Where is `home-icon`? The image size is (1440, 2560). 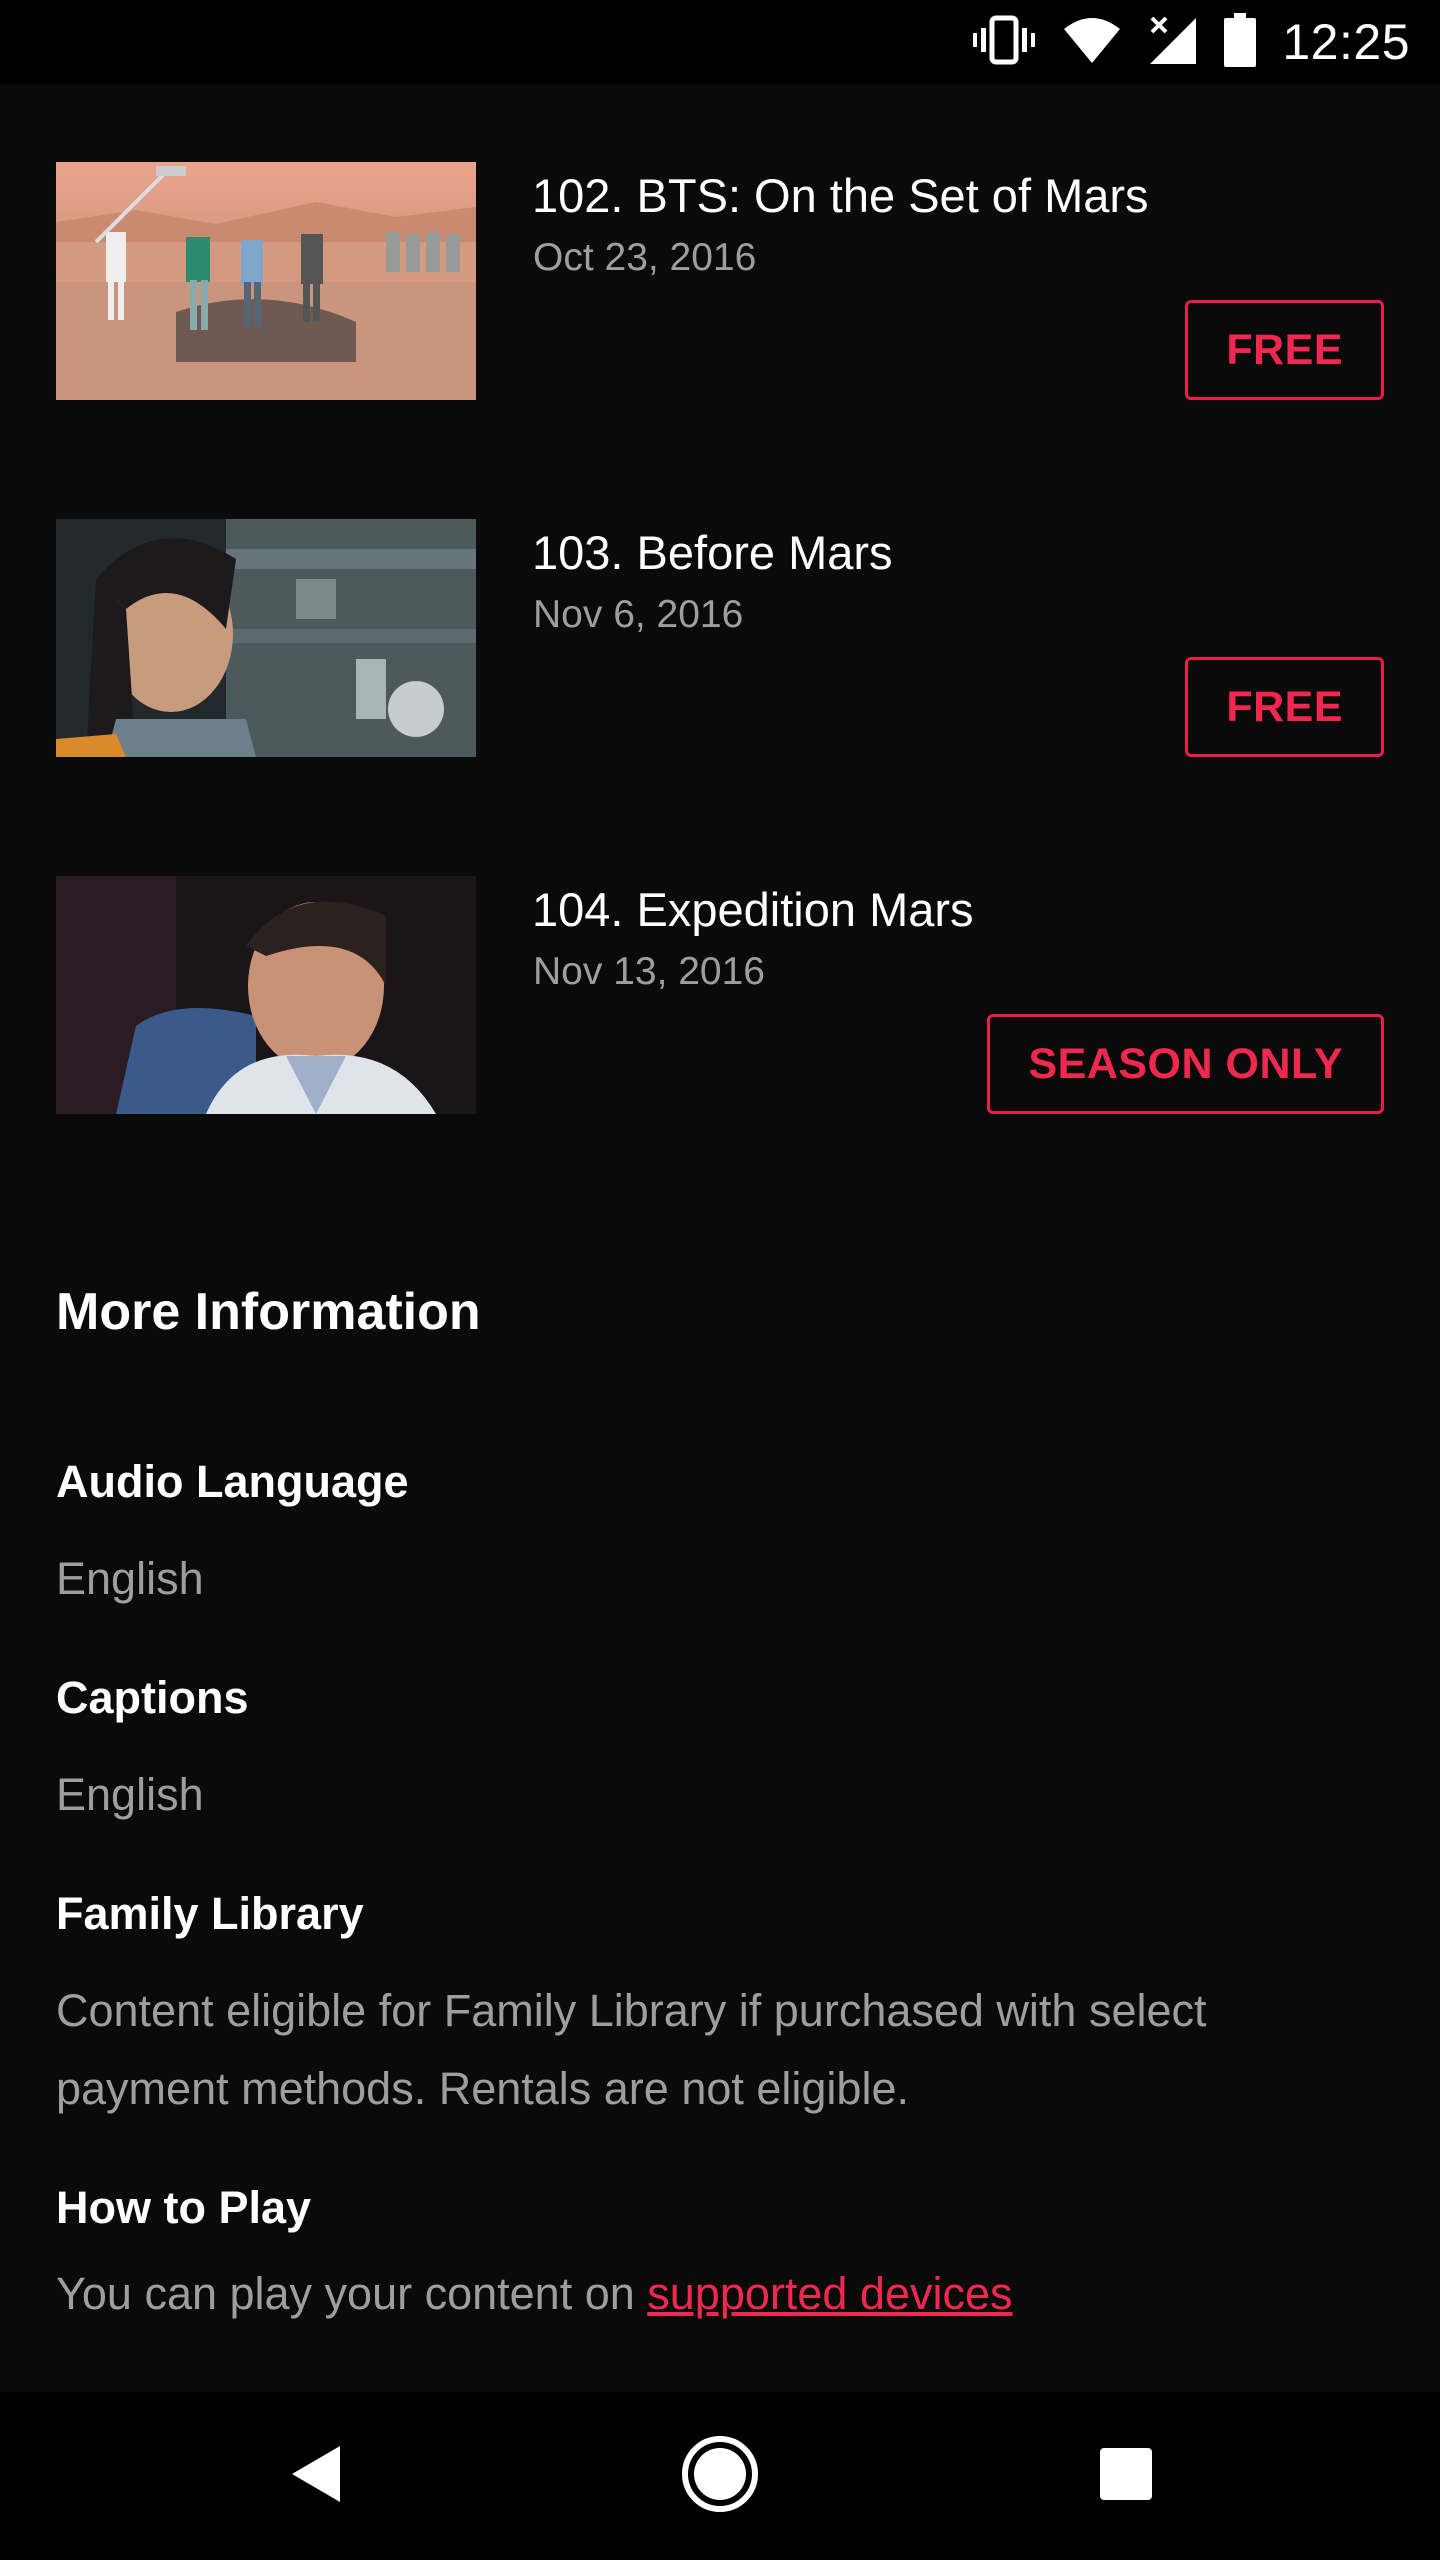
home-icon is located at coordinates (720, 2476).